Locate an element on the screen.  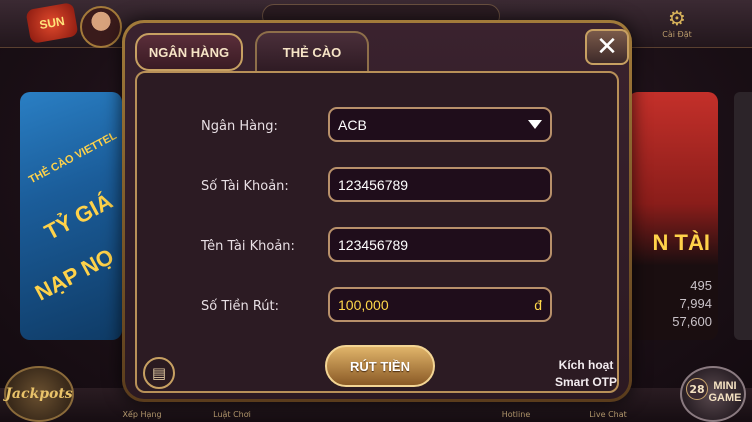
avatar is located at coordinates (101, 27).